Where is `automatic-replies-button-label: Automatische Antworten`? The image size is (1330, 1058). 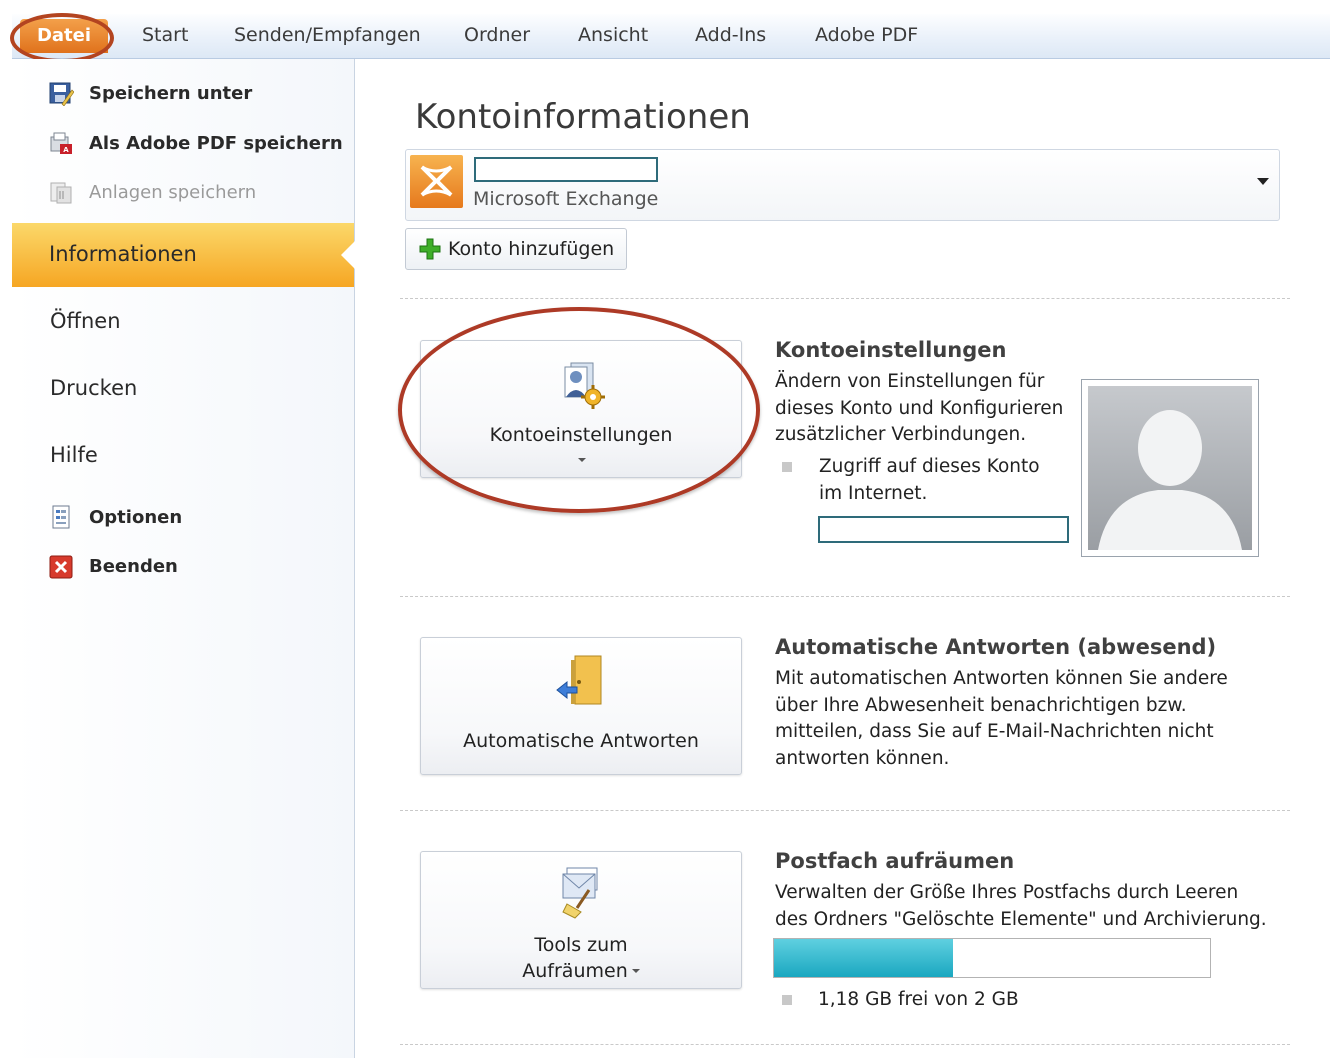 automatic-replies-button-label: Automatische Antworten is located at coordinates (581, 741).